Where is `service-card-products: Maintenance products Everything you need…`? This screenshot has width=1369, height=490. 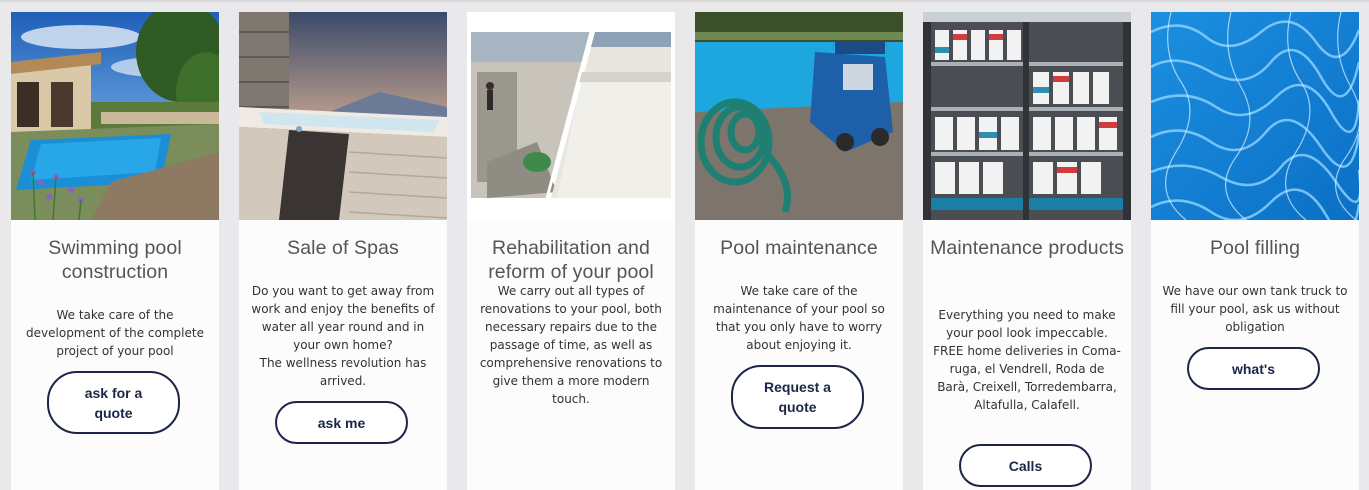 service-card-products: Maintenance products Everything you need… is located at coordinates (1027, 251).